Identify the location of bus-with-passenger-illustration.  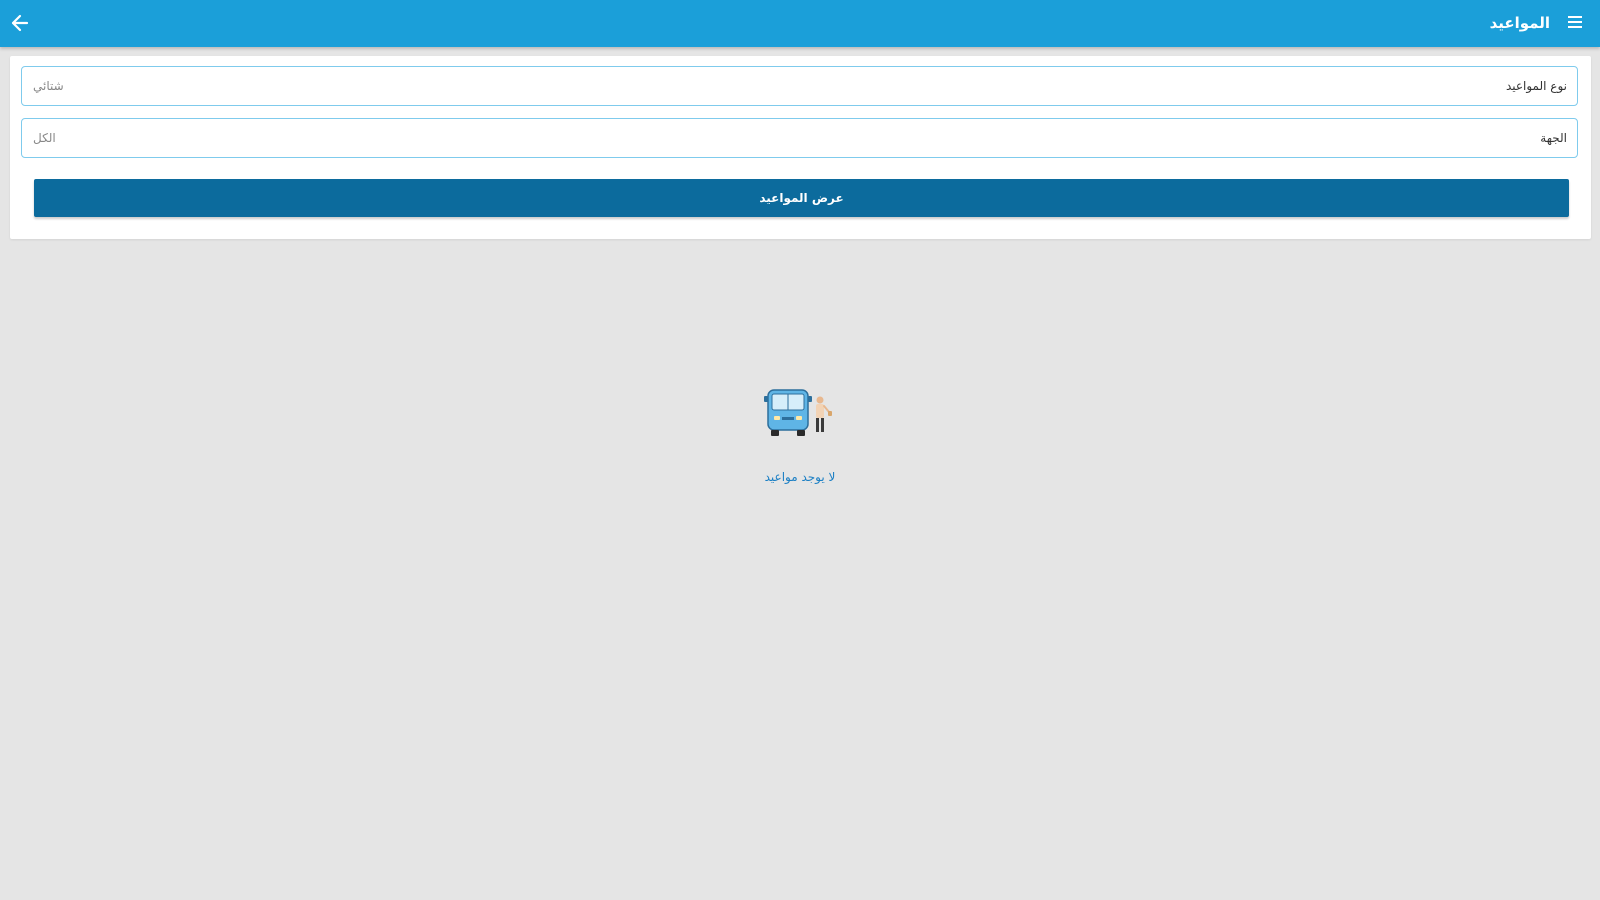
(800, 414).